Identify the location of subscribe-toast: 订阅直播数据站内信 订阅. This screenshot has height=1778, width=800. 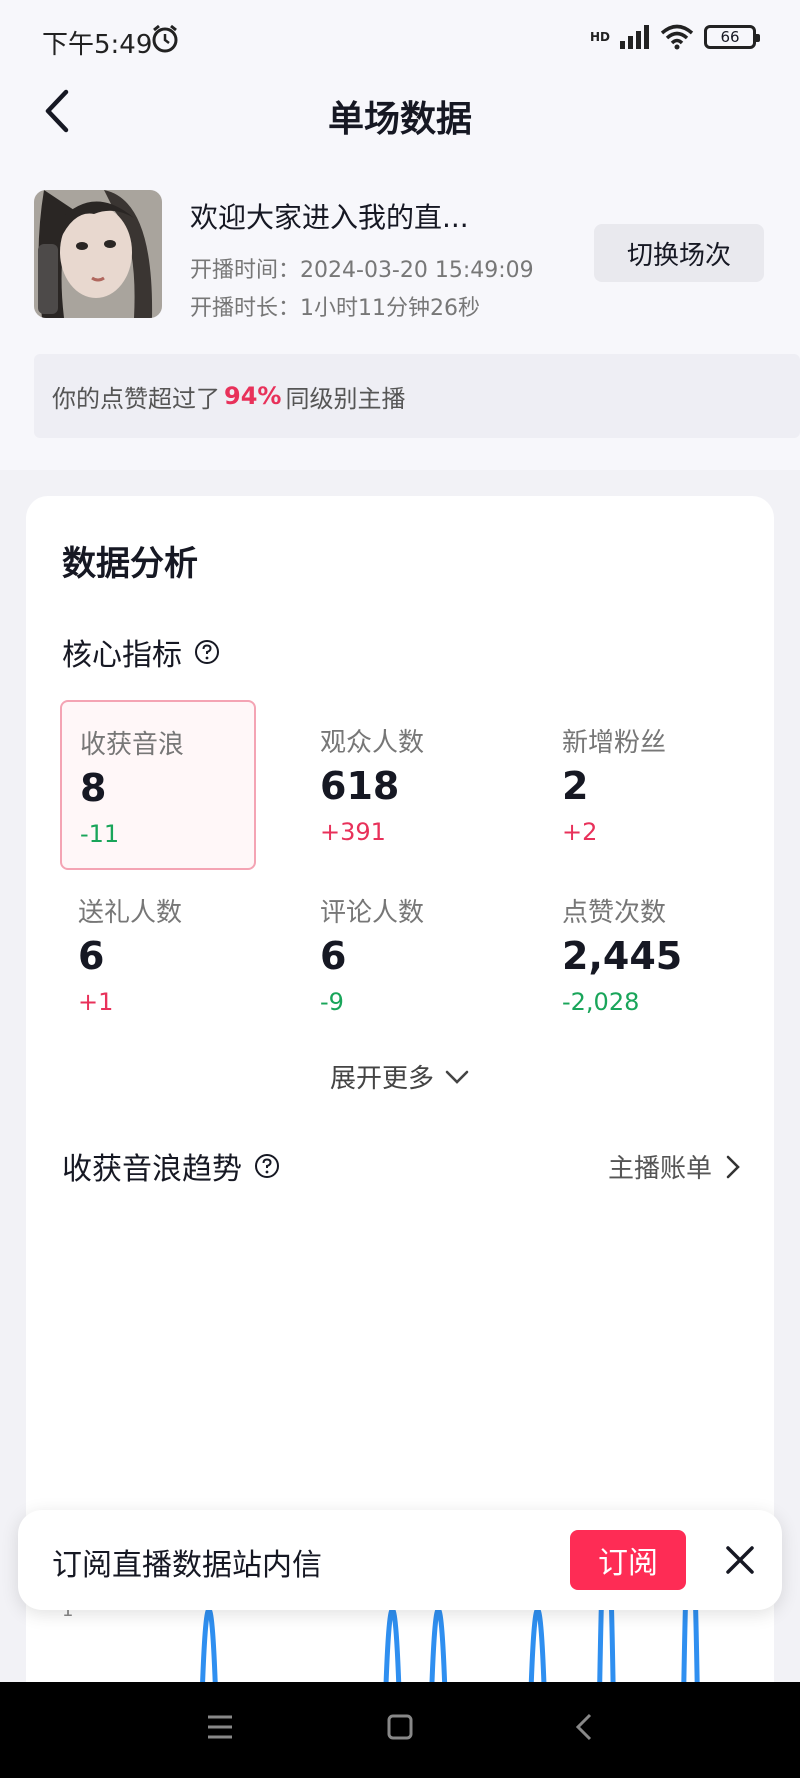
(400, 1560).